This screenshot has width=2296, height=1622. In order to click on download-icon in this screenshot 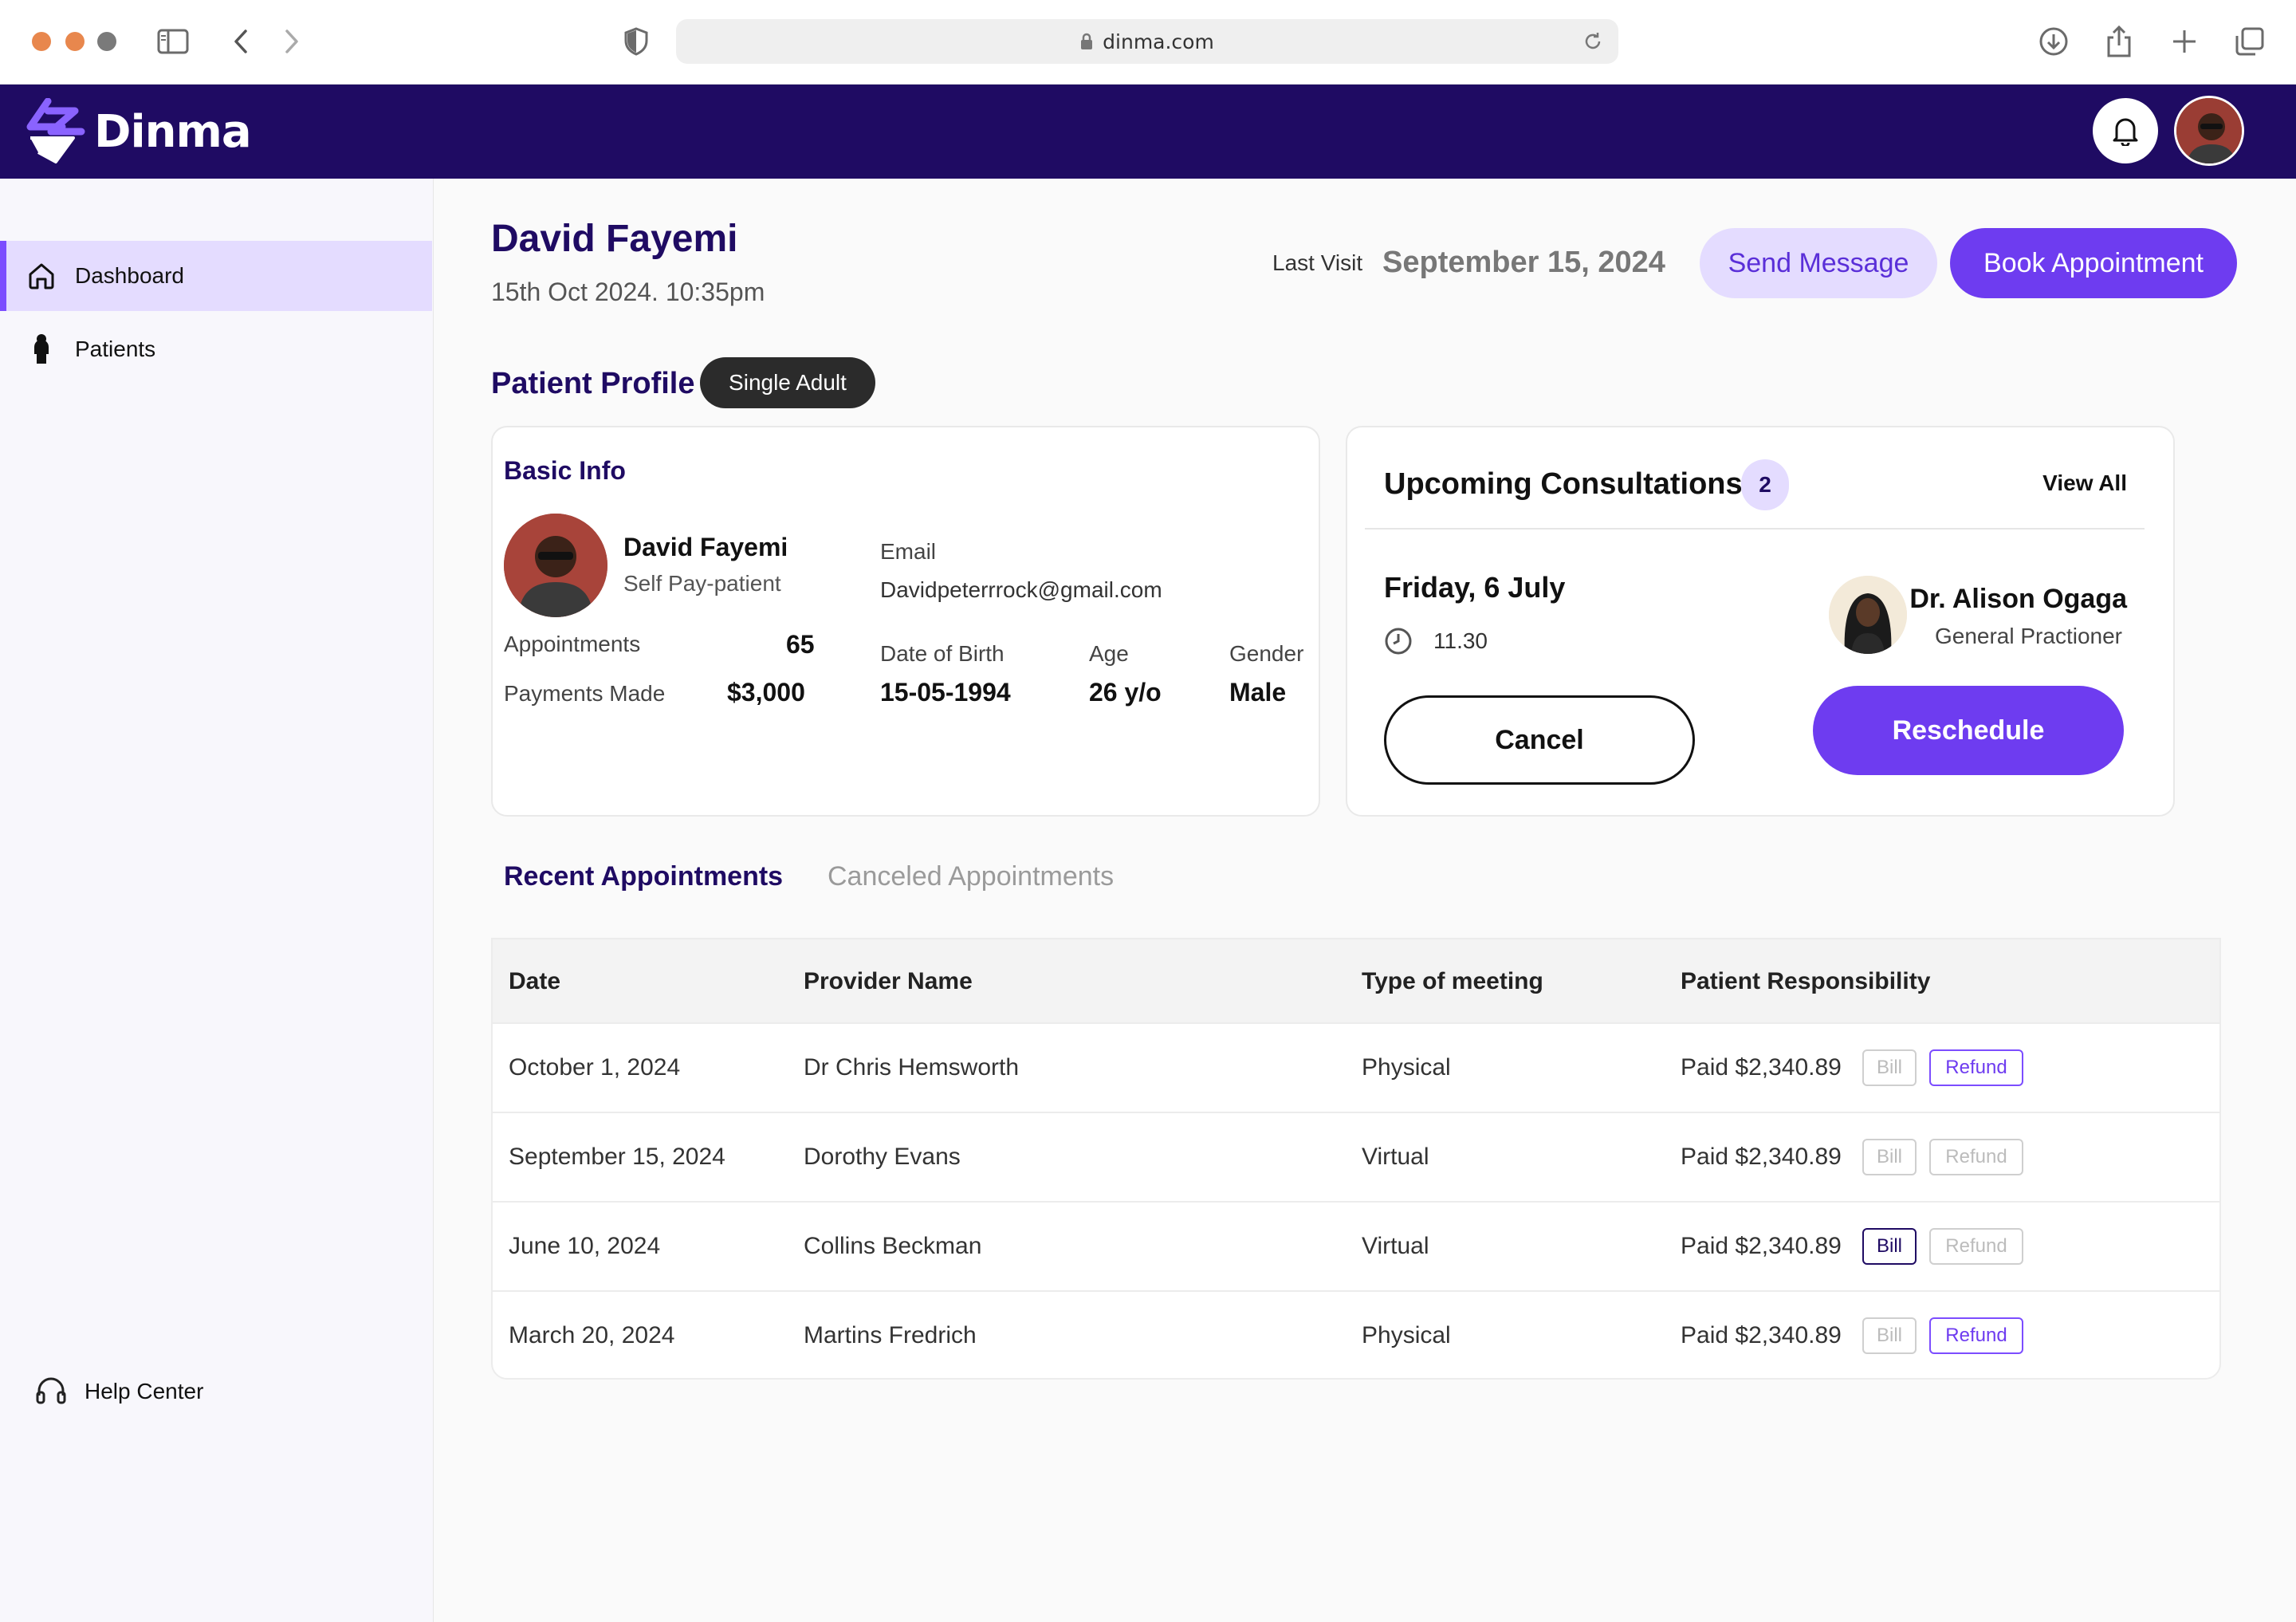, I will do `click(2054, 41)`.